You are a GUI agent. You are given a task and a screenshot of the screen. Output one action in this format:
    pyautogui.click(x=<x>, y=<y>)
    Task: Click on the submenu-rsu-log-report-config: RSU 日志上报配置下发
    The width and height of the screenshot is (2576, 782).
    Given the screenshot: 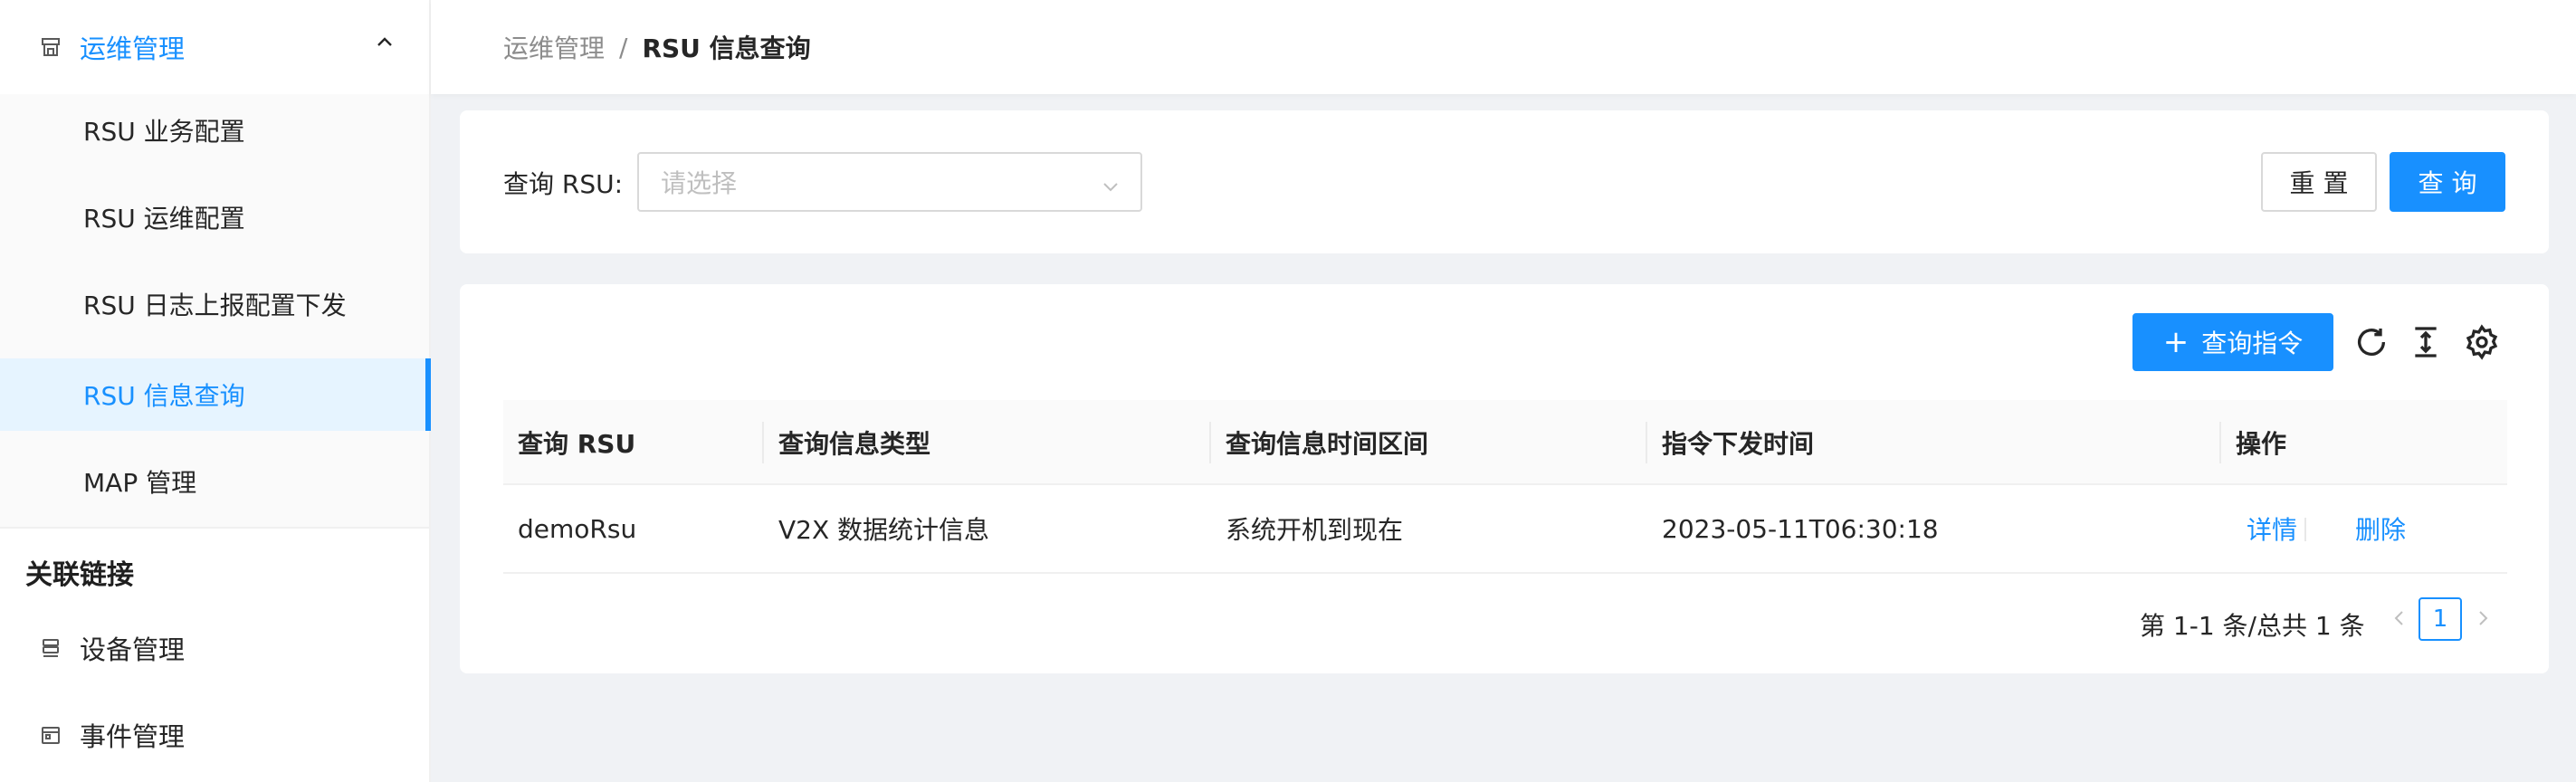 What is the action you would take?
    pyautogui.click(x=214, y=304)
    